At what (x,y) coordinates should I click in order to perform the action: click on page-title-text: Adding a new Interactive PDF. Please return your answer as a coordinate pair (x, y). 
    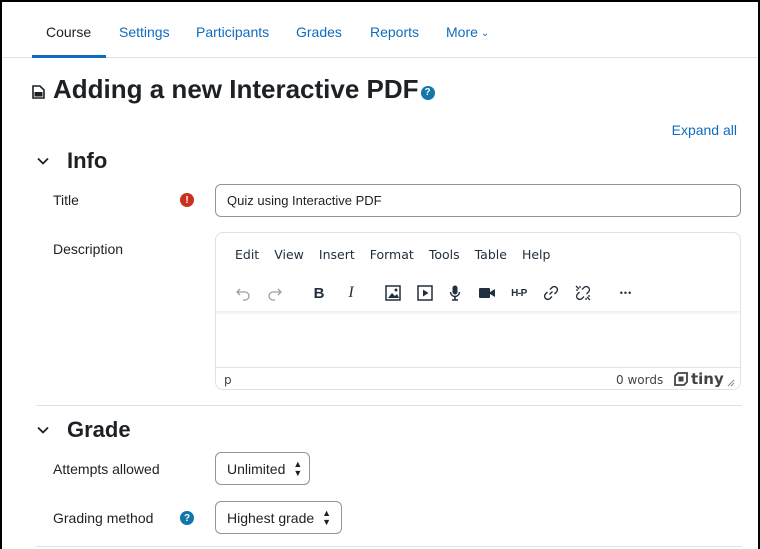
    Looking at the image, I should click on (236, 89).